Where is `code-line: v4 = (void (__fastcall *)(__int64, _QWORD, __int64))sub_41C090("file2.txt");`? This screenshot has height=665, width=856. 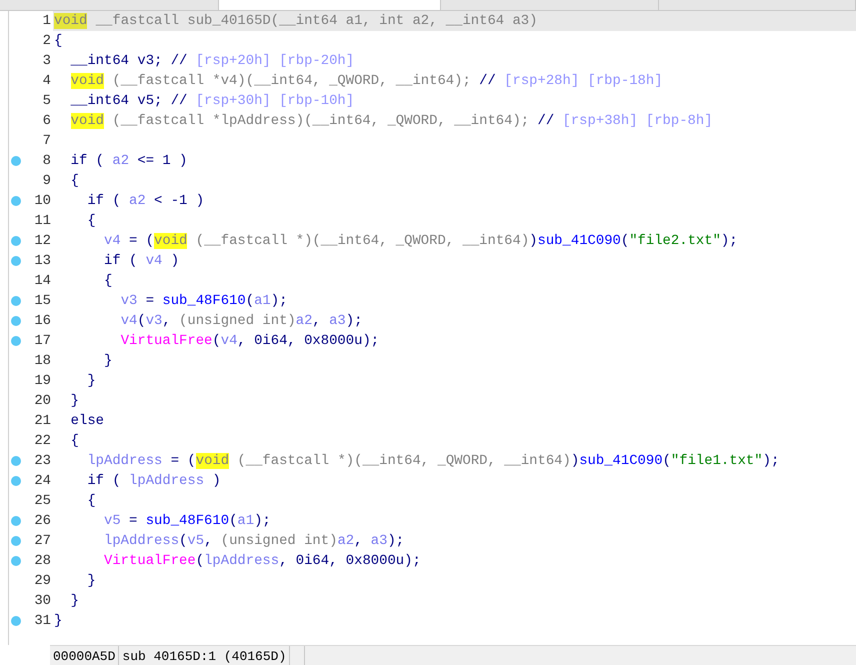 code-line: v4 = (void (__fastcall *)(__int64, _QWORD, __int64))sub_41C090("file2.txt"); is located at coordinates (421, 241).